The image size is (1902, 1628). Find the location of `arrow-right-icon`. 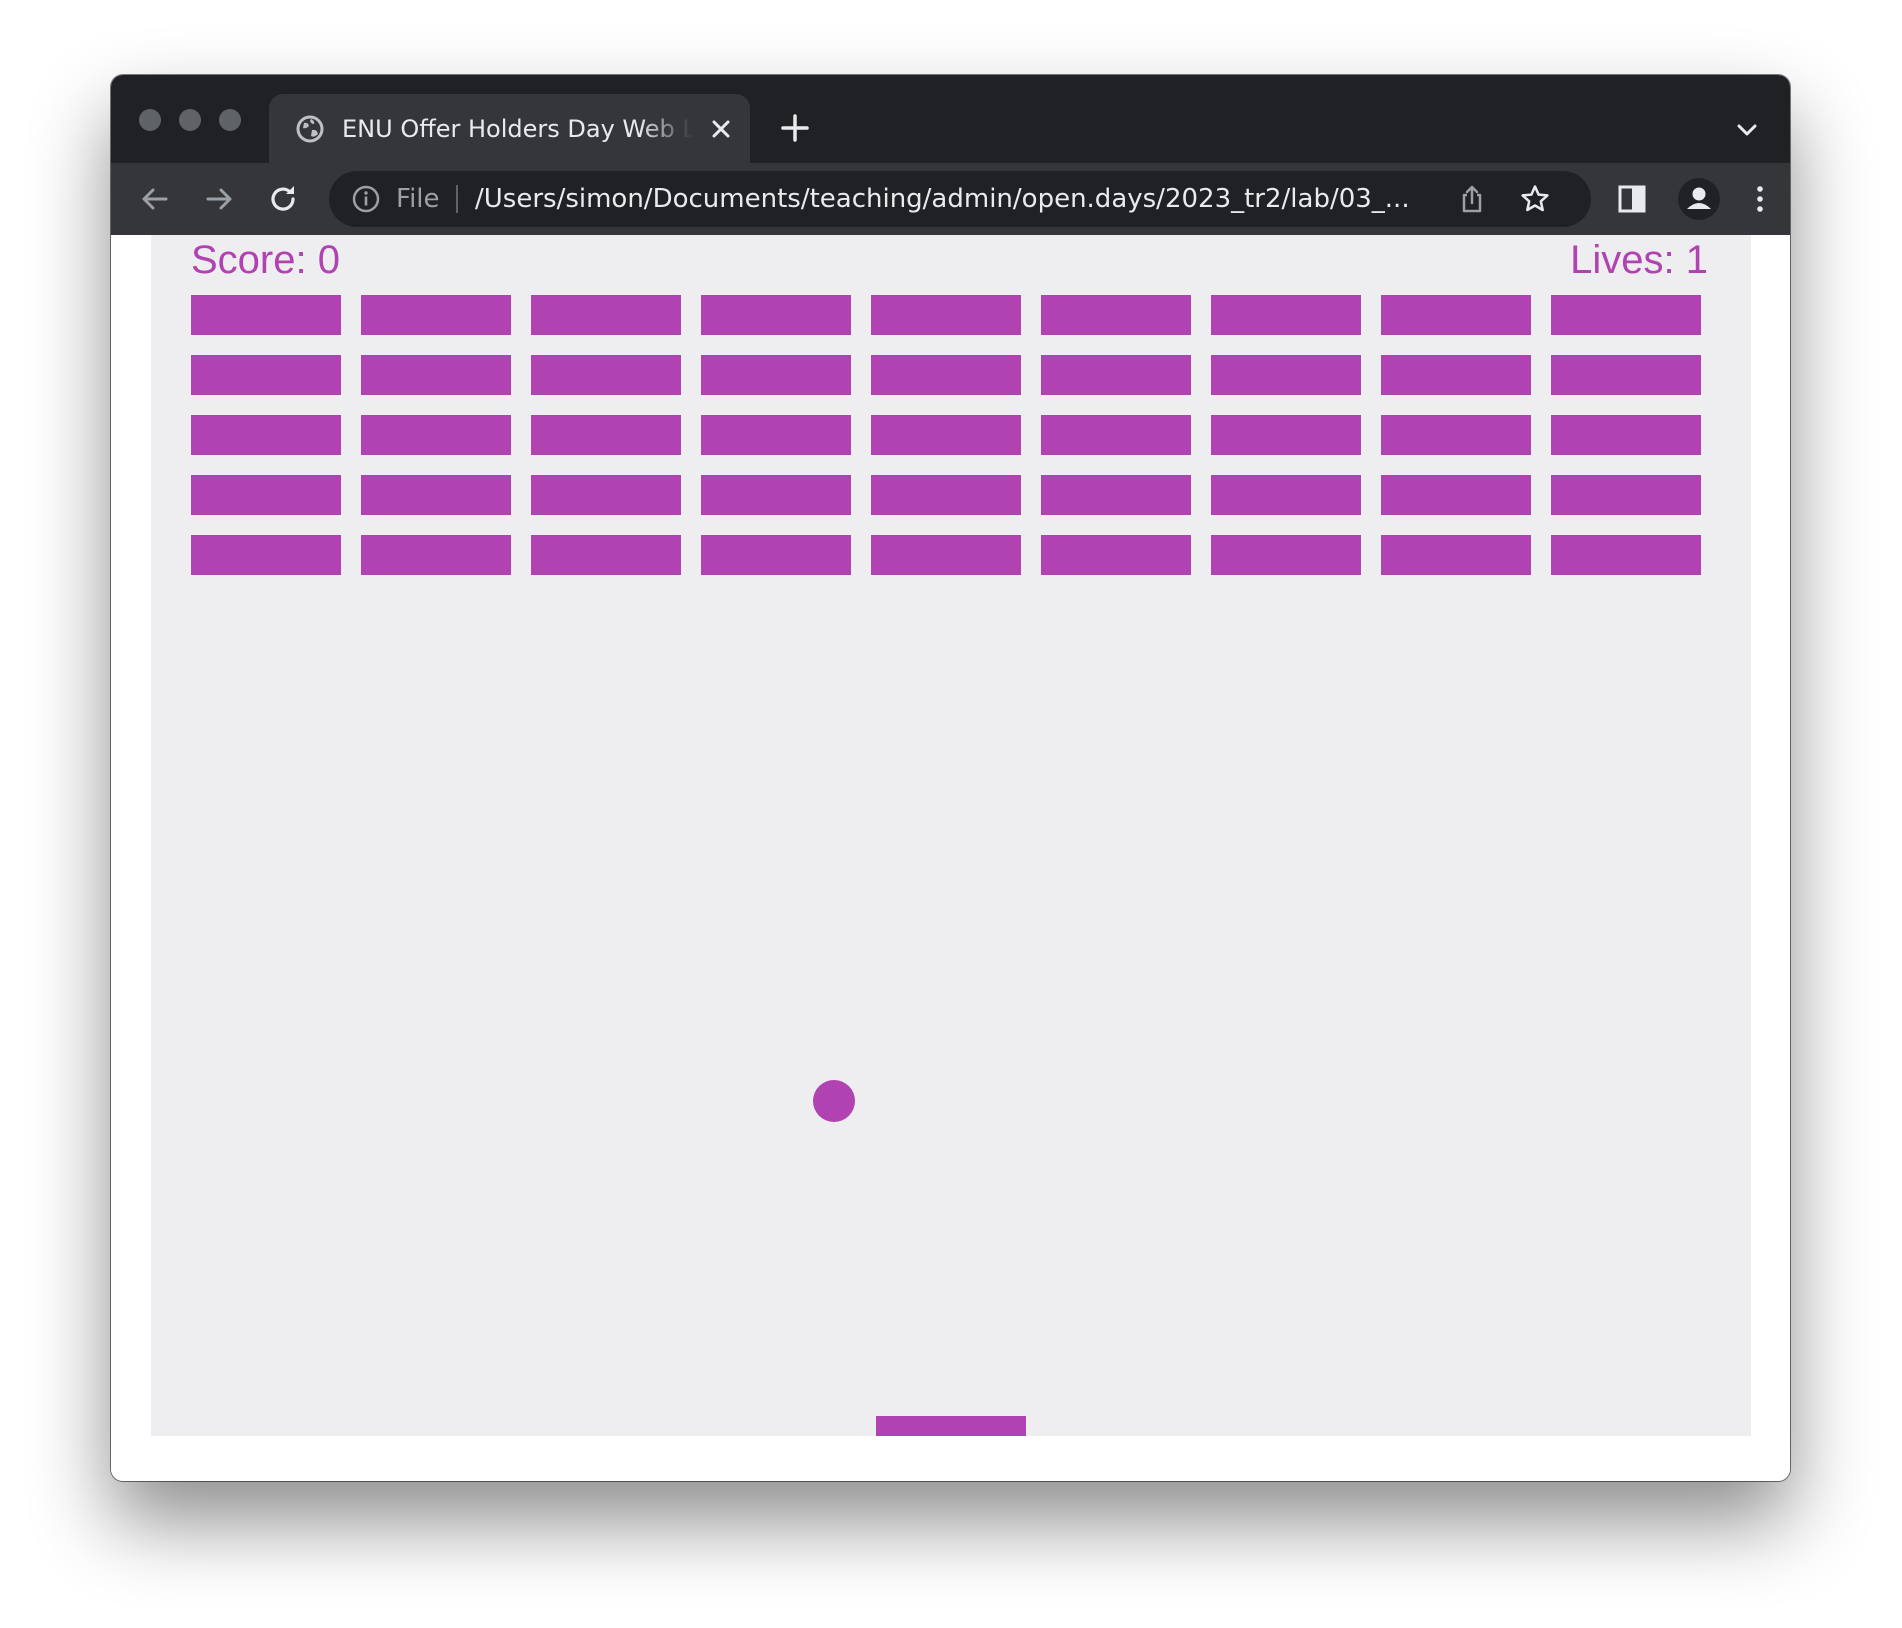

arrow-right-icon is located at coordinates (219, 199).